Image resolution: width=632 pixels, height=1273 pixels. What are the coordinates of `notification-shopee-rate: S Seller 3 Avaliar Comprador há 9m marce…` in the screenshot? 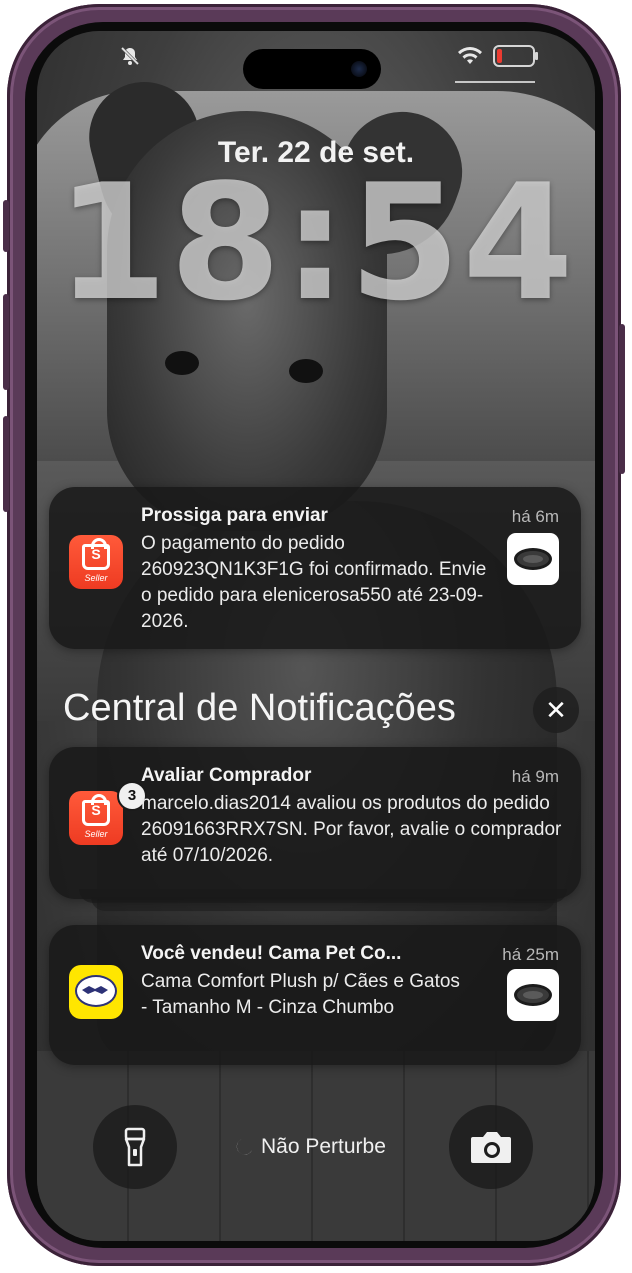 It's located at (315, 823).